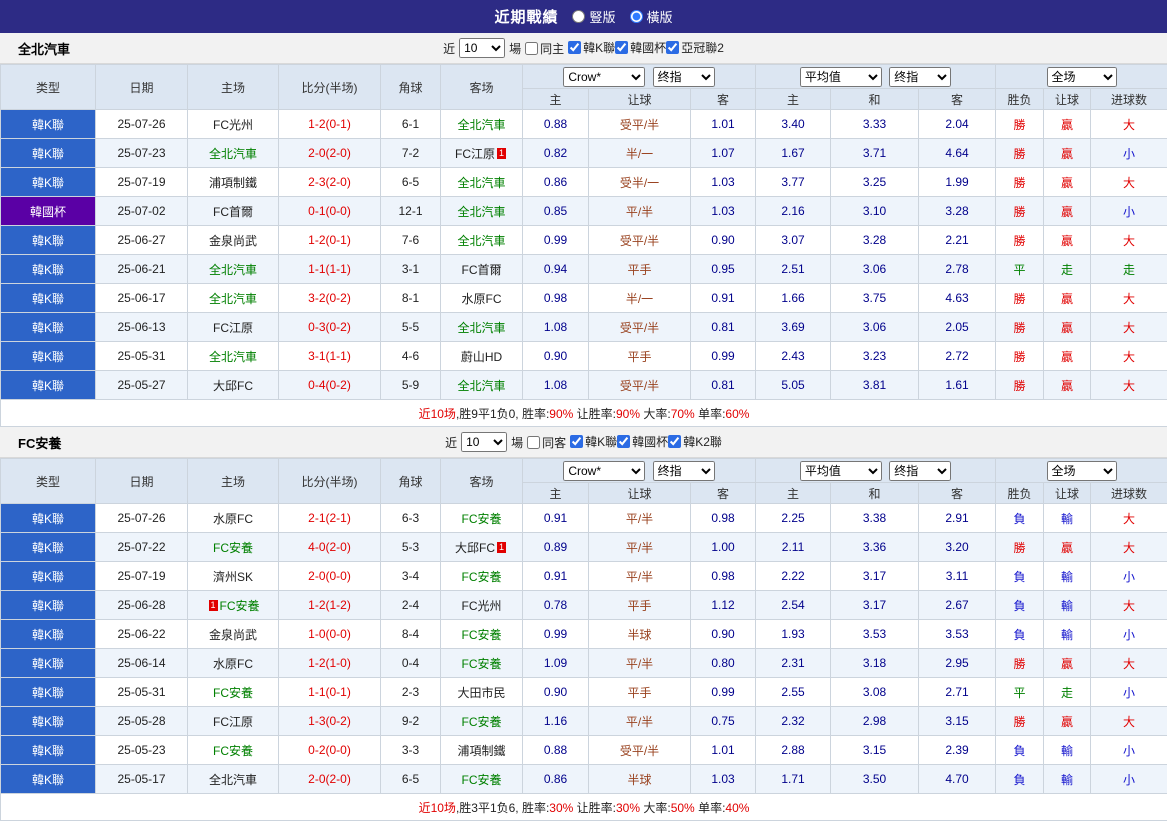  Describe the element at coordinates (636, 16) in the screenshot. I see `layout-horizontal-radio` at that location.